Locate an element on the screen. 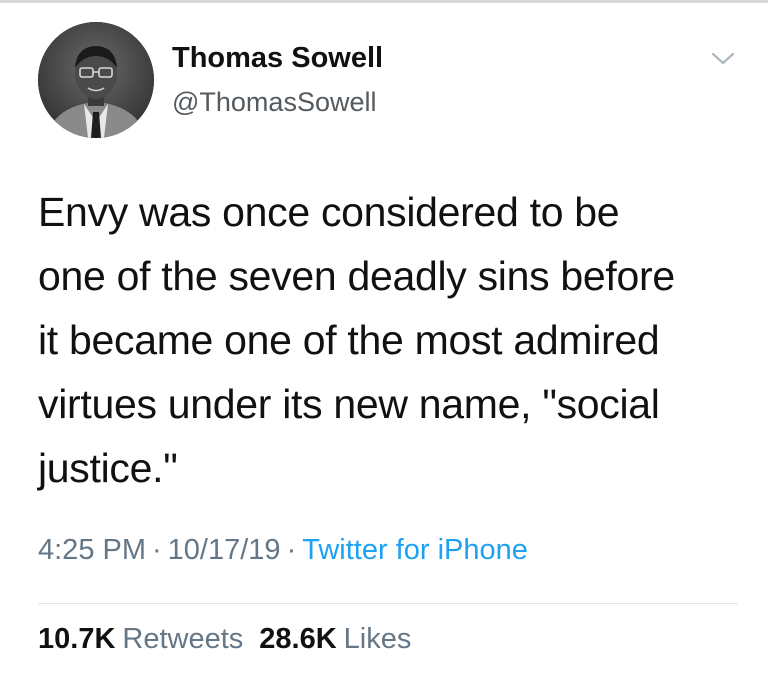 Image resolution: width=768 pixels, height=675 pixels. retweets-label: Retweets is located at coordinates (183, 639).